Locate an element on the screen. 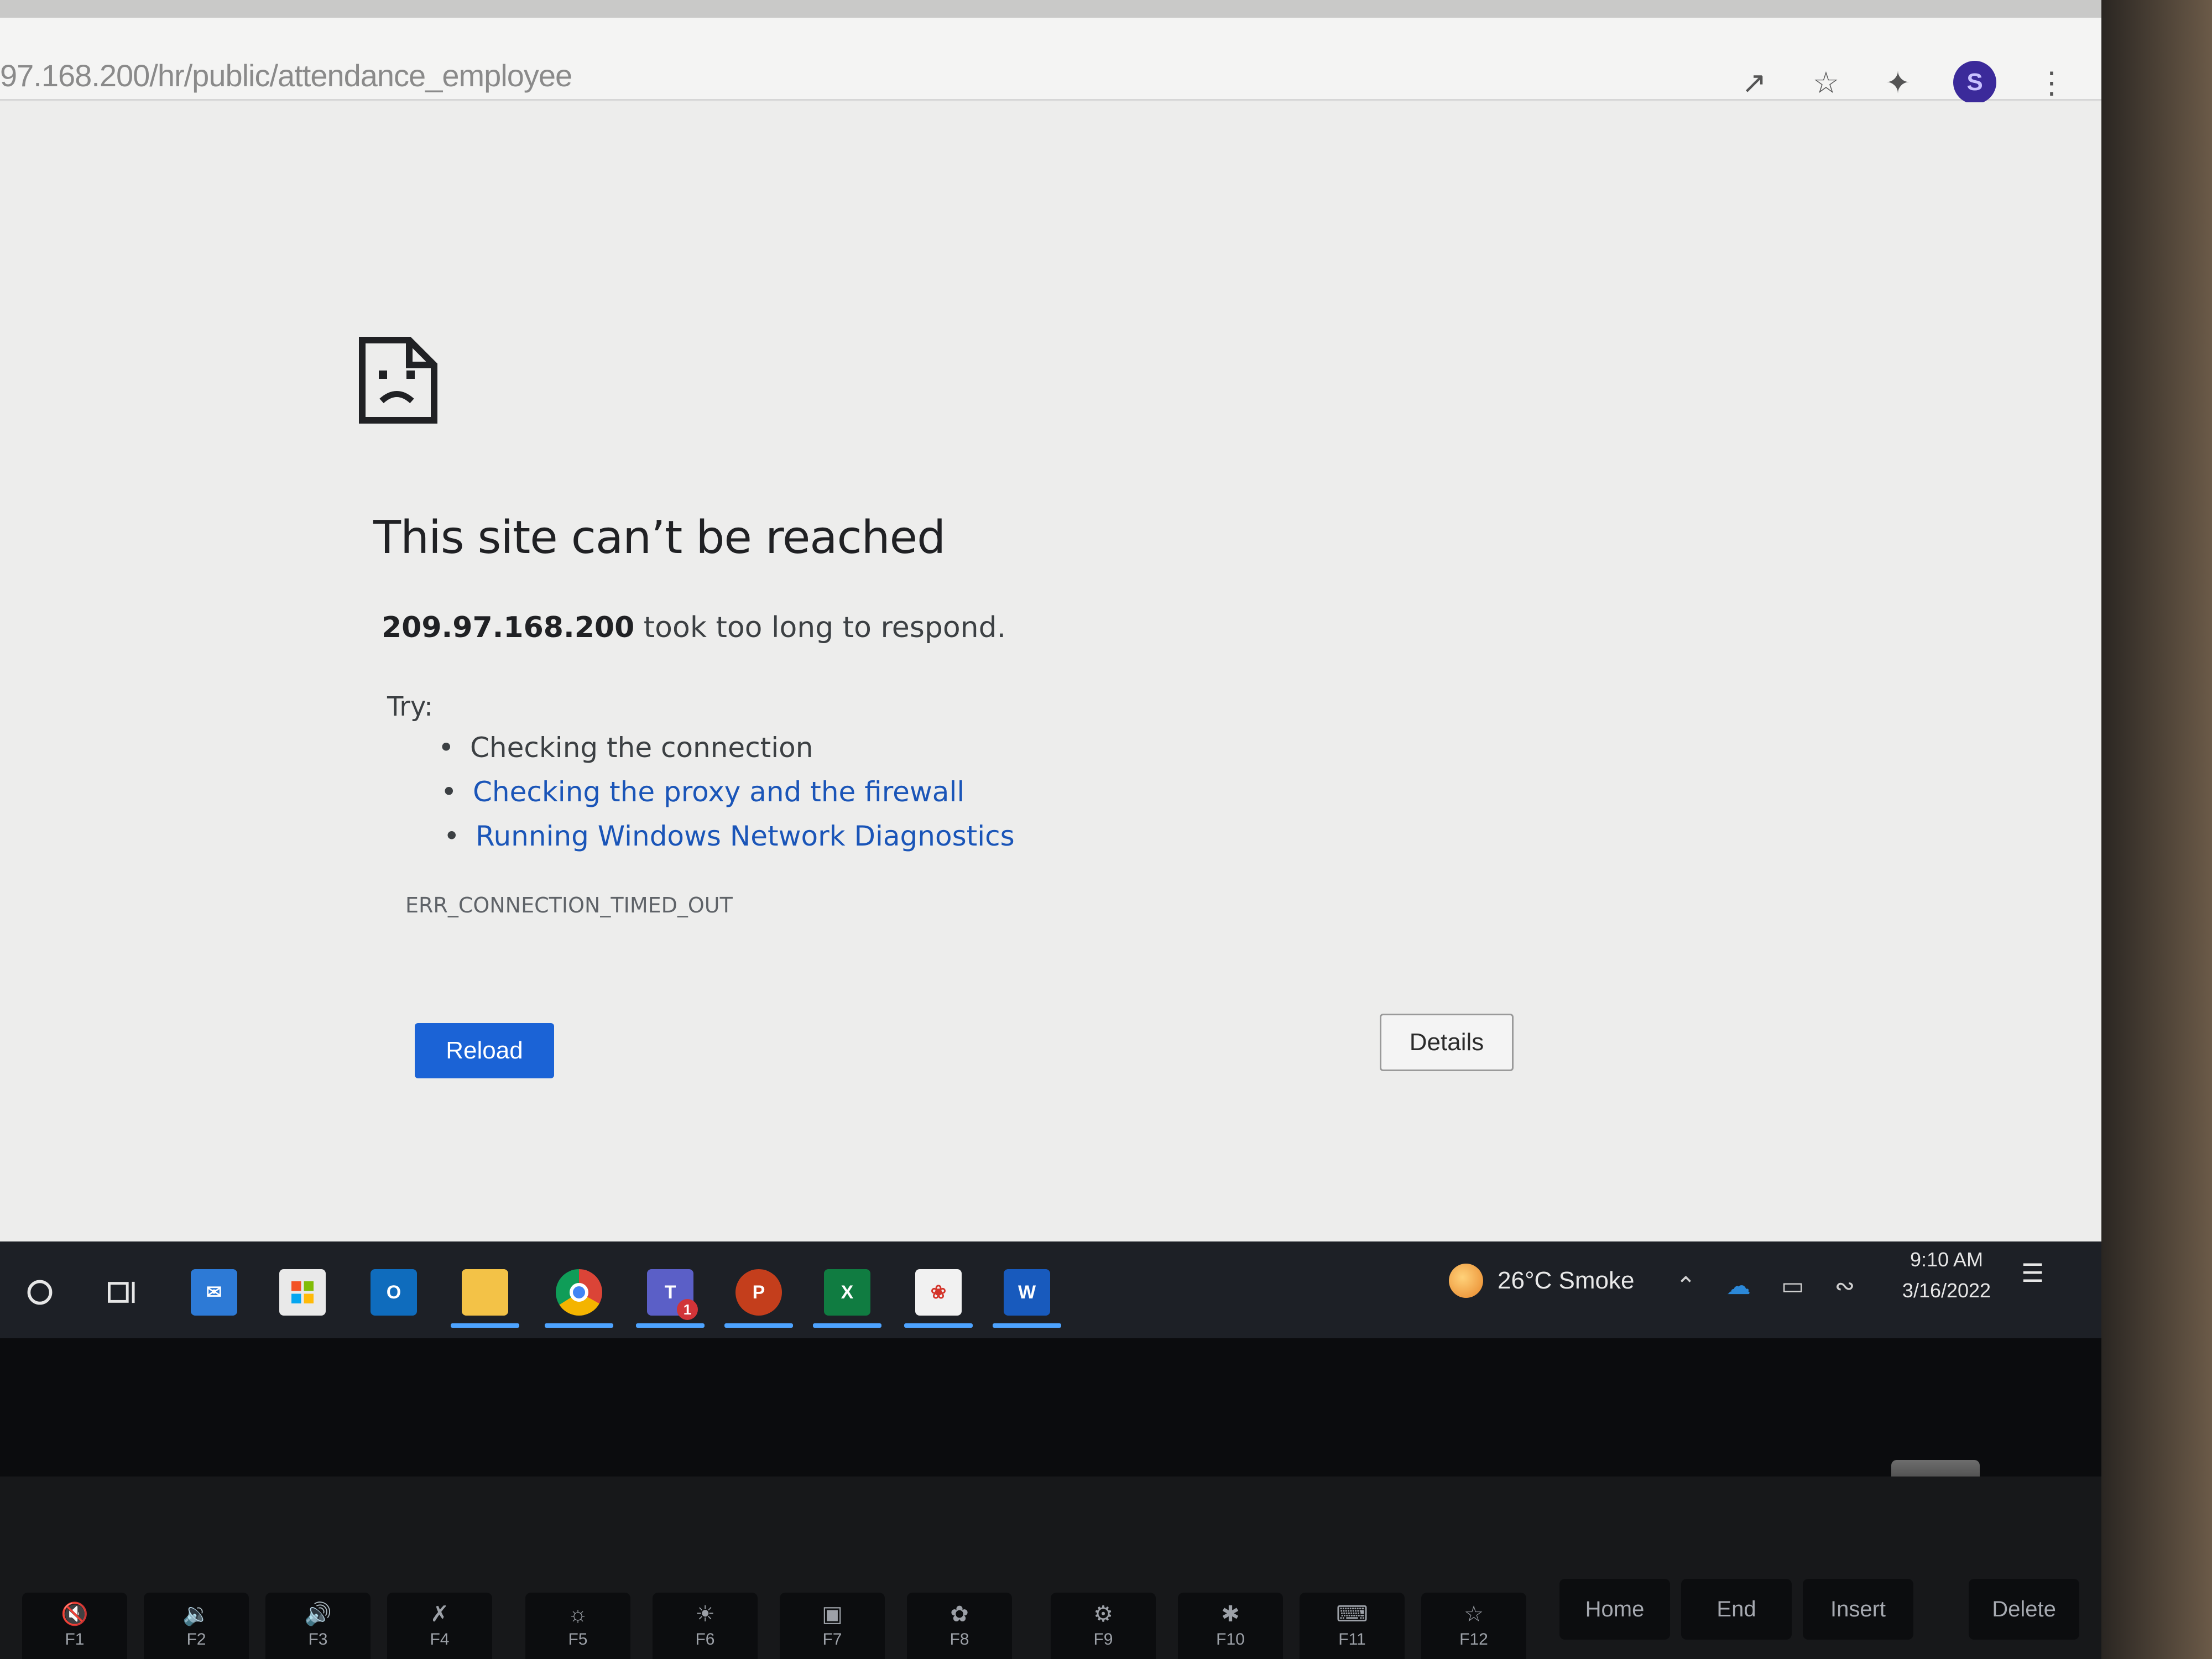 Image resolution: width=2212 pixels, height=1659 pixels. key-end: End is located at coordinates (1737, 1610).